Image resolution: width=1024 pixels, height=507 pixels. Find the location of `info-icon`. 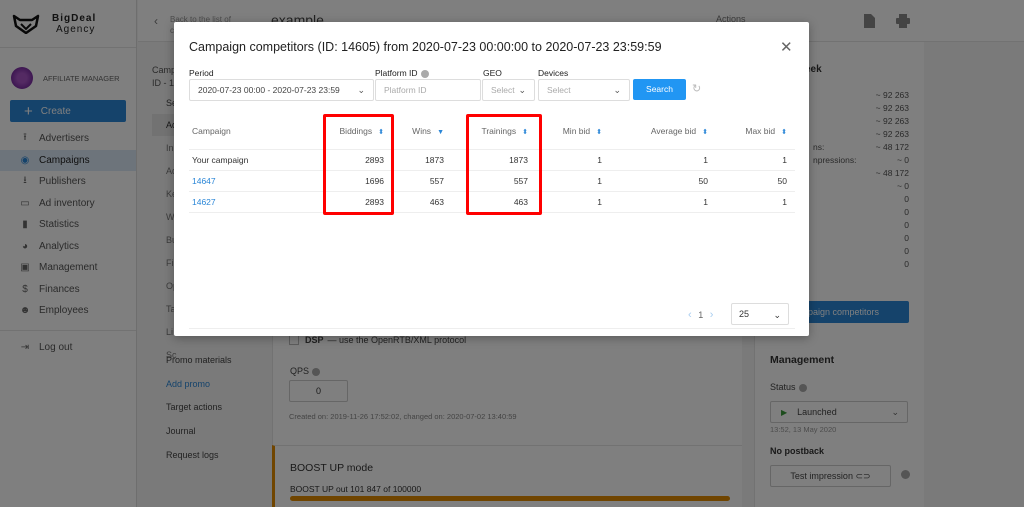

info-icon is located at coordinates (424, 73).